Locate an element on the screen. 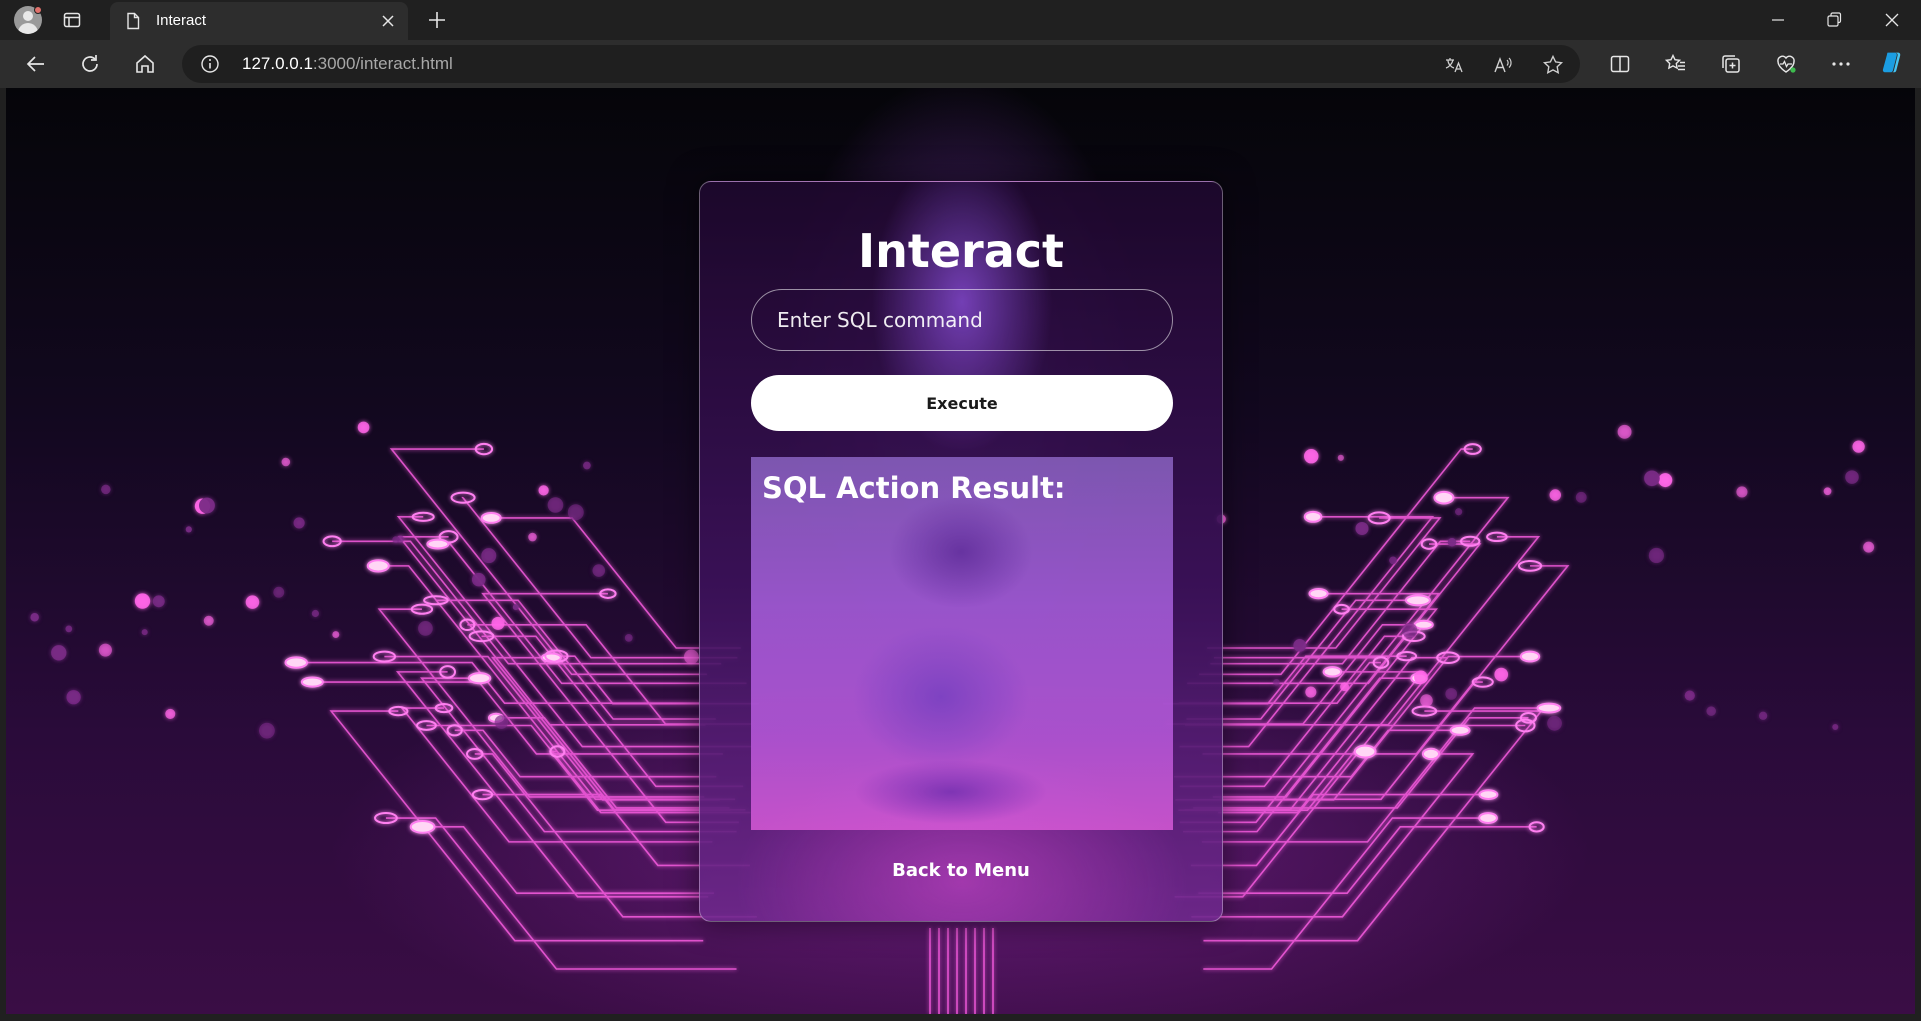  back-icon is located at coordinates (36, 64).